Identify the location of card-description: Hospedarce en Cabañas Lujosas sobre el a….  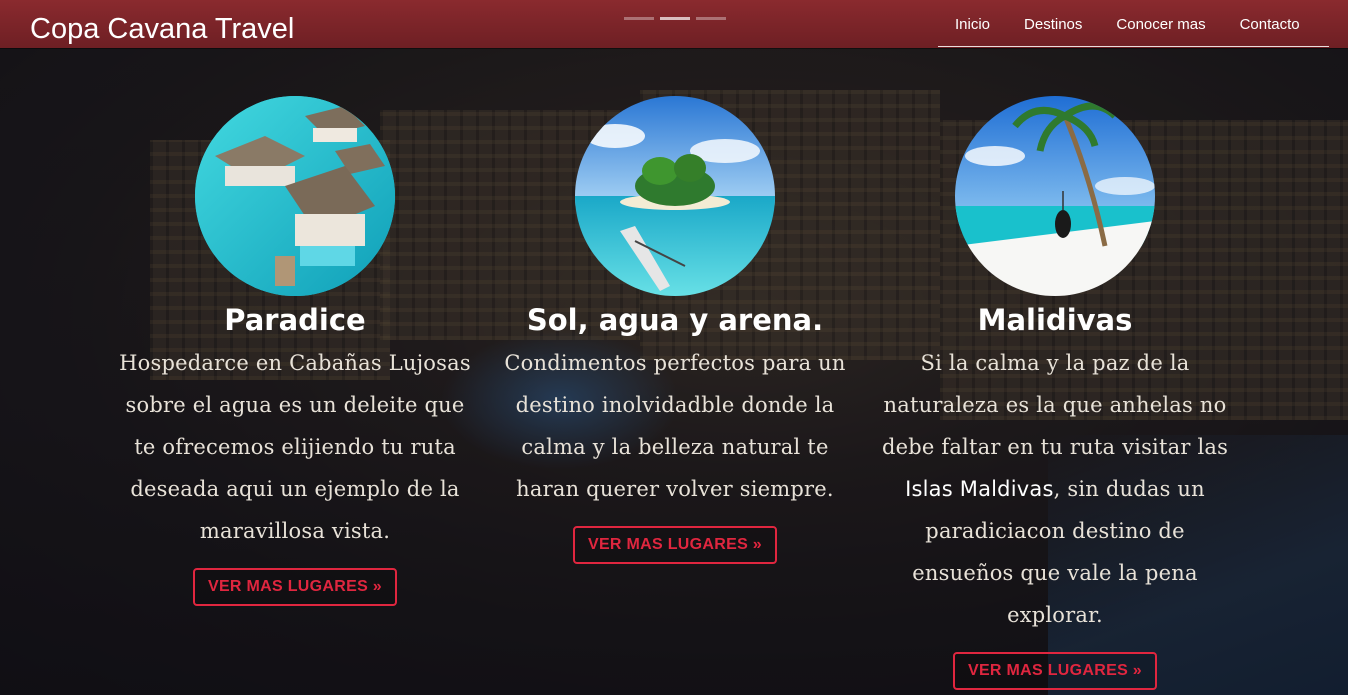
(295, 447).